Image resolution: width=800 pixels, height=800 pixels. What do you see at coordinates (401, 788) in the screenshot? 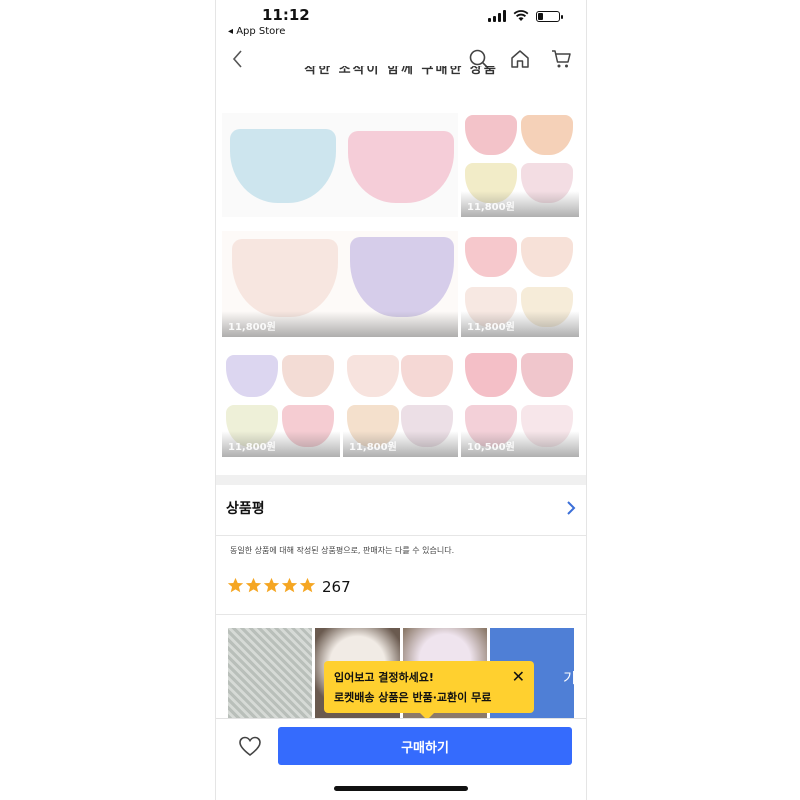
I see `home-indicator` at bounding box center [401, 788].